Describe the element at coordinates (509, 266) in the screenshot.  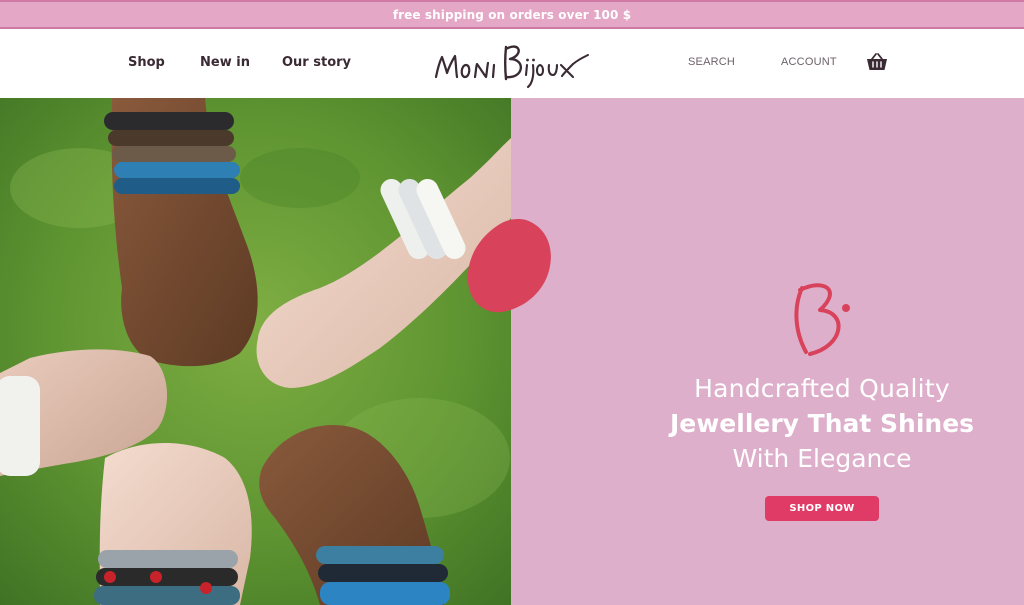
I see `decorative-blob` at that location.